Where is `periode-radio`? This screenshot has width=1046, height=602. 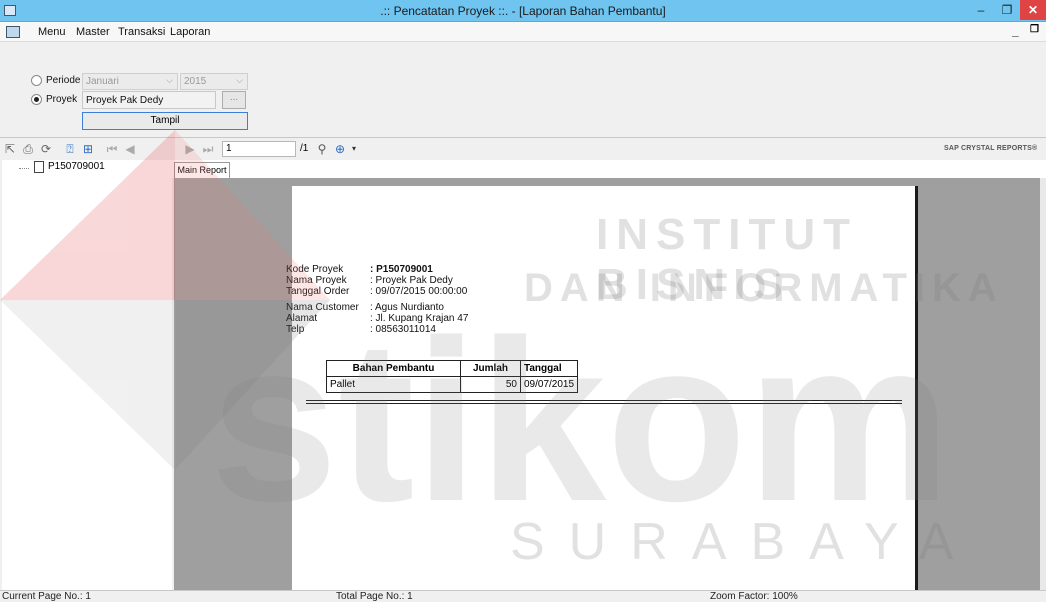
periode-radio is located at coordinates (36, 80).